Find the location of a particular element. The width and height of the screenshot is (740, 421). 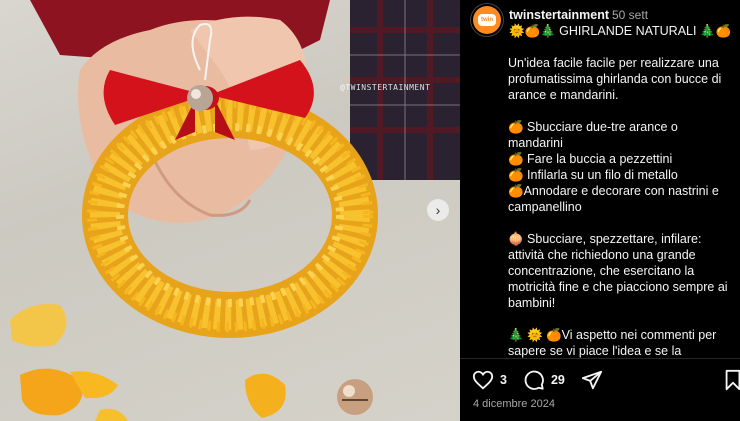

caption-step: 🍊 Infilarla su un filo di metallo is located at coordinates (593, 175).